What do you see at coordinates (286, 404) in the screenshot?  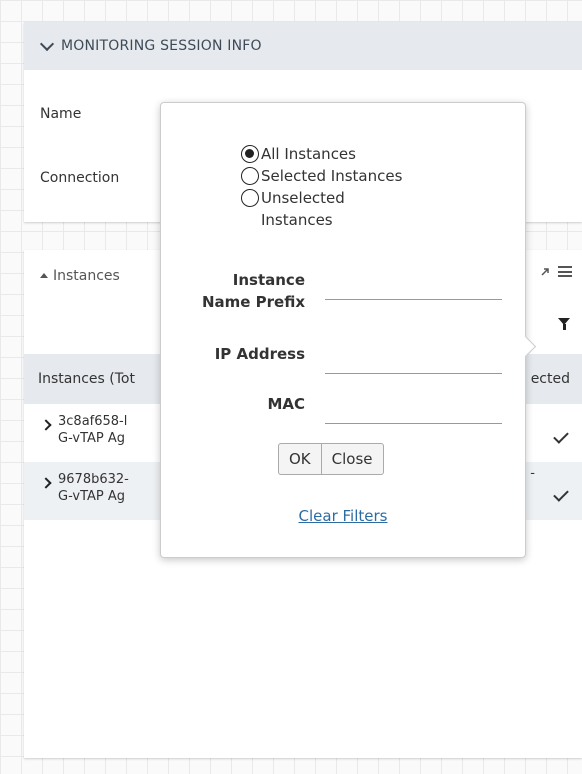 I see `mac-label: MAC` at bounding box center [286, 404].